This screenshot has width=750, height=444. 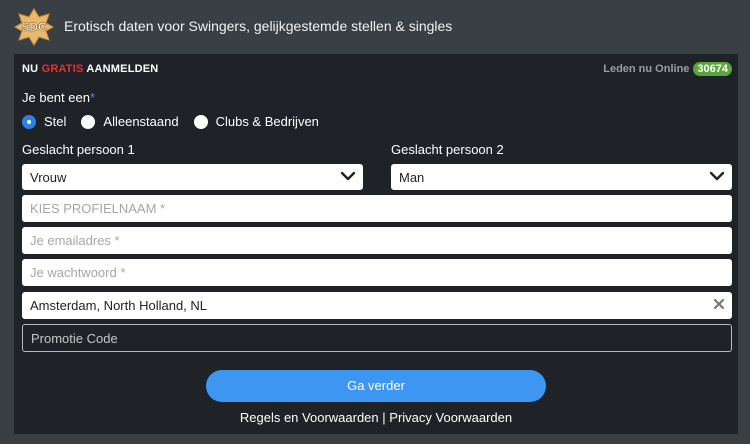 What do you see at coordinates (377, 240) in the screenshot?
I see `email-input: Je emailadres *` at bounding box center [377, 240].